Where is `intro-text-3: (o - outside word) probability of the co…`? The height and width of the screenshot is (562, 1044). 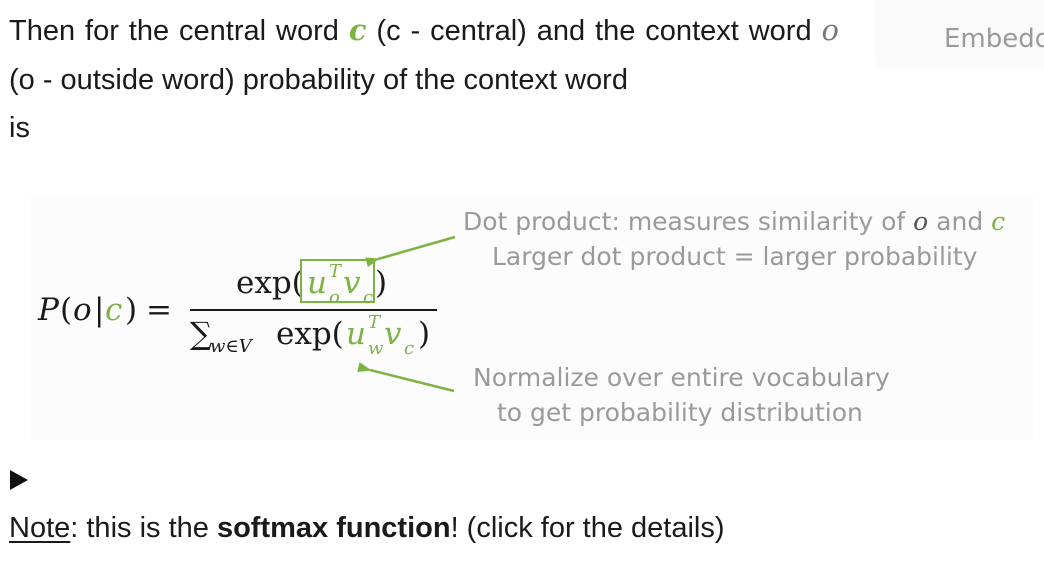 intro-text-3: (o - outside word) probability of the co… is located at coordinates (318, 79).